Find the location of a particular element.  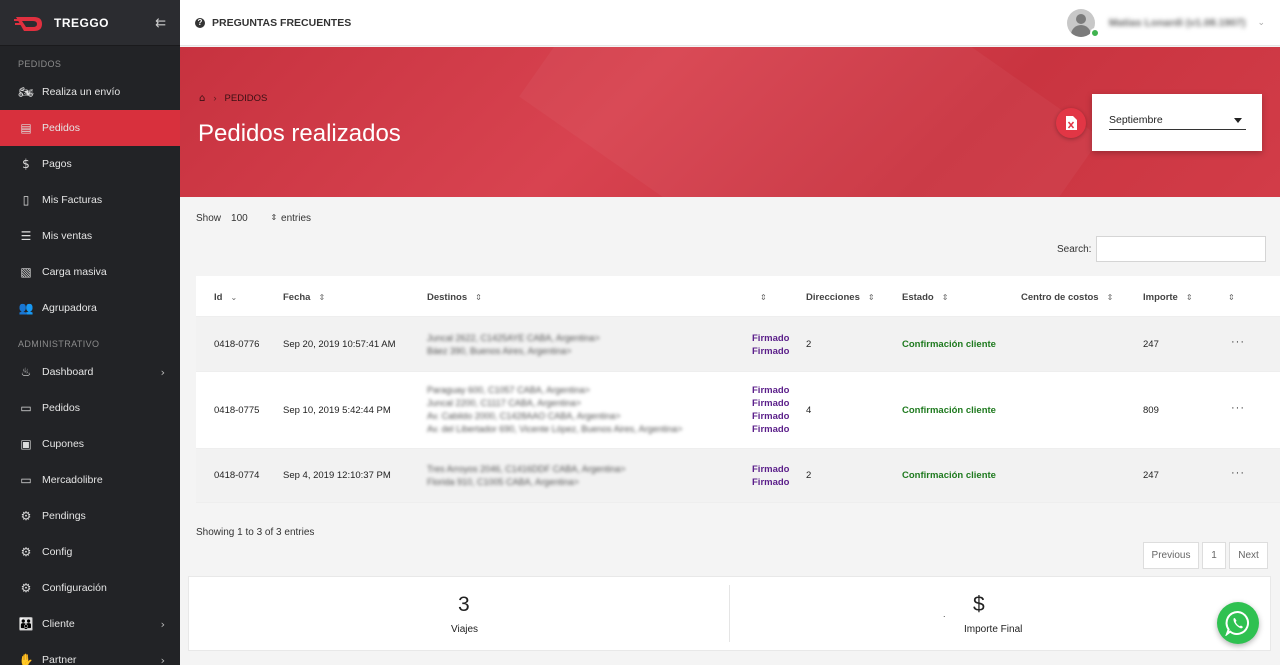

sidebar-item-configuracion: ⚙ Configuración is located at coordinates (90, 588).